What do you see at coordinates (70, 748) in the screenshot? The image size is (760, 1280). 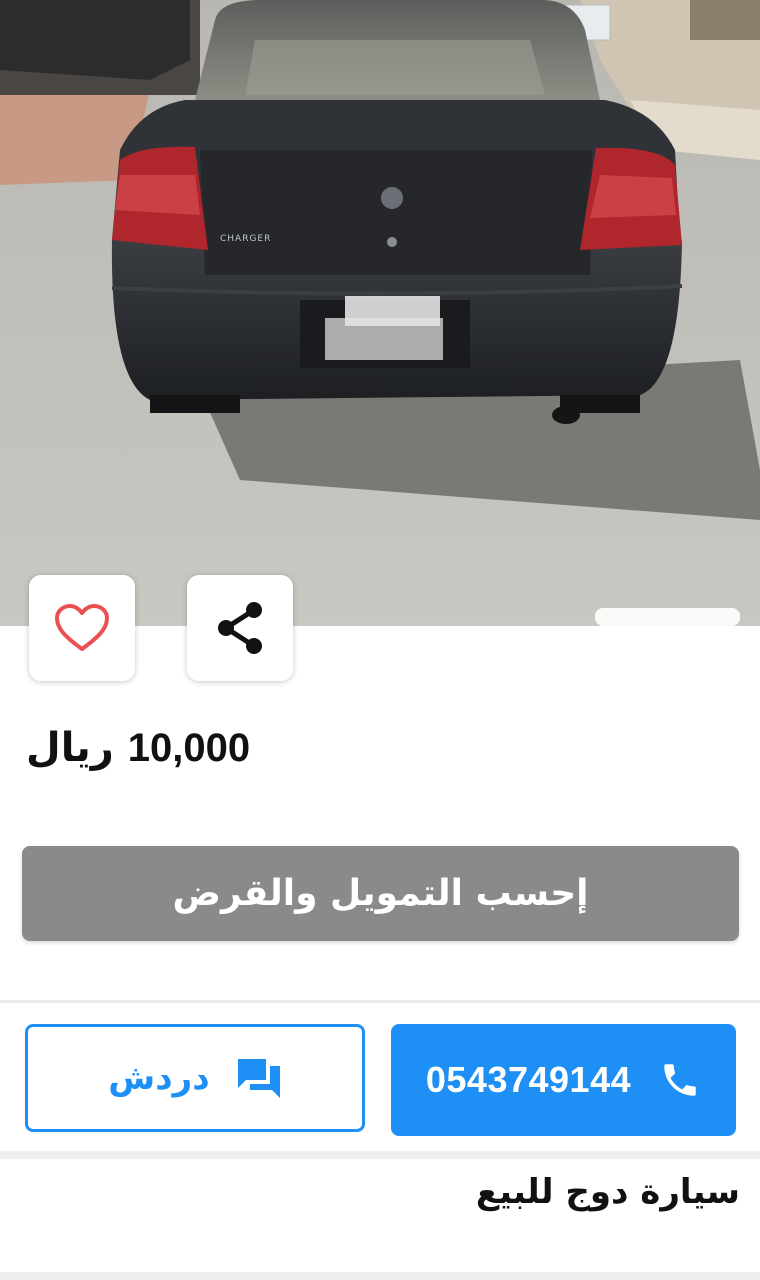 I see `price-currency: ريال` at bounding box center [70, 748].